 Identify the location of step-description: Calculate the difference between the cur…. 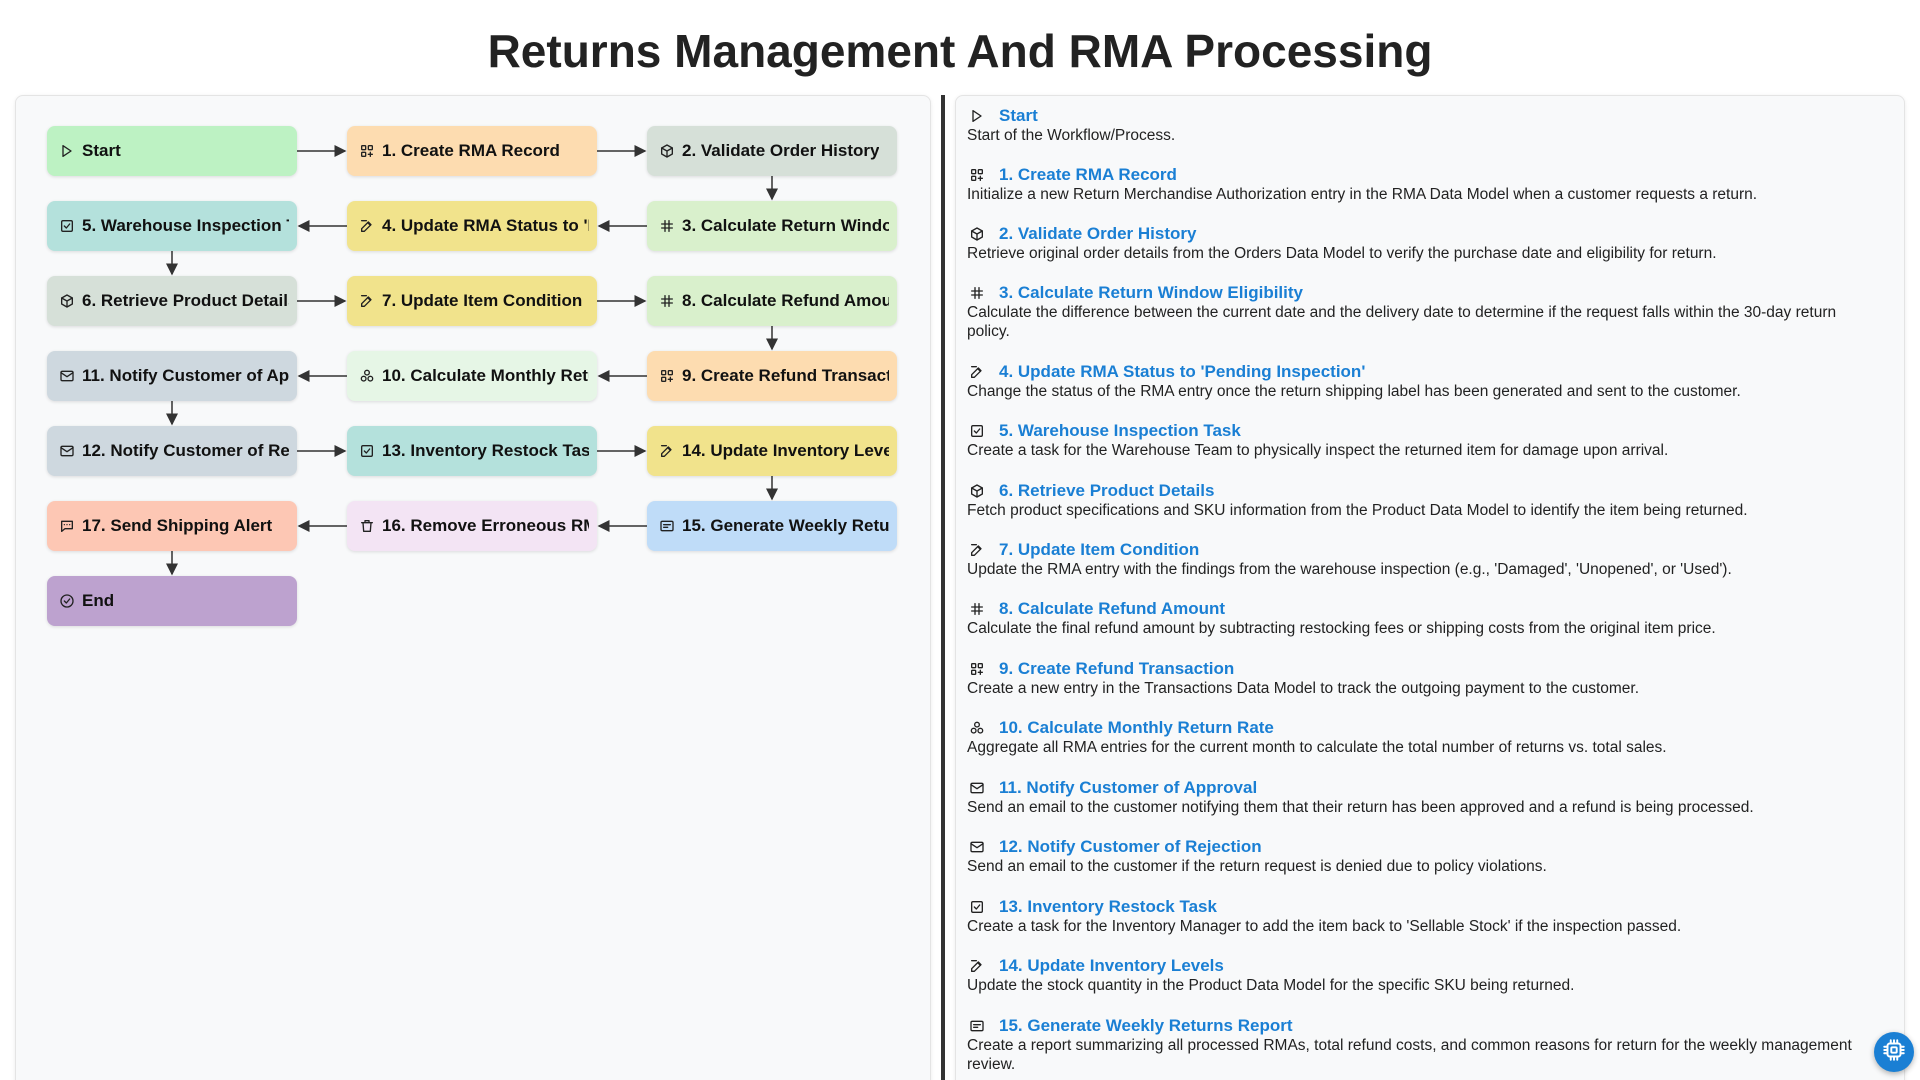
(1402, 322).